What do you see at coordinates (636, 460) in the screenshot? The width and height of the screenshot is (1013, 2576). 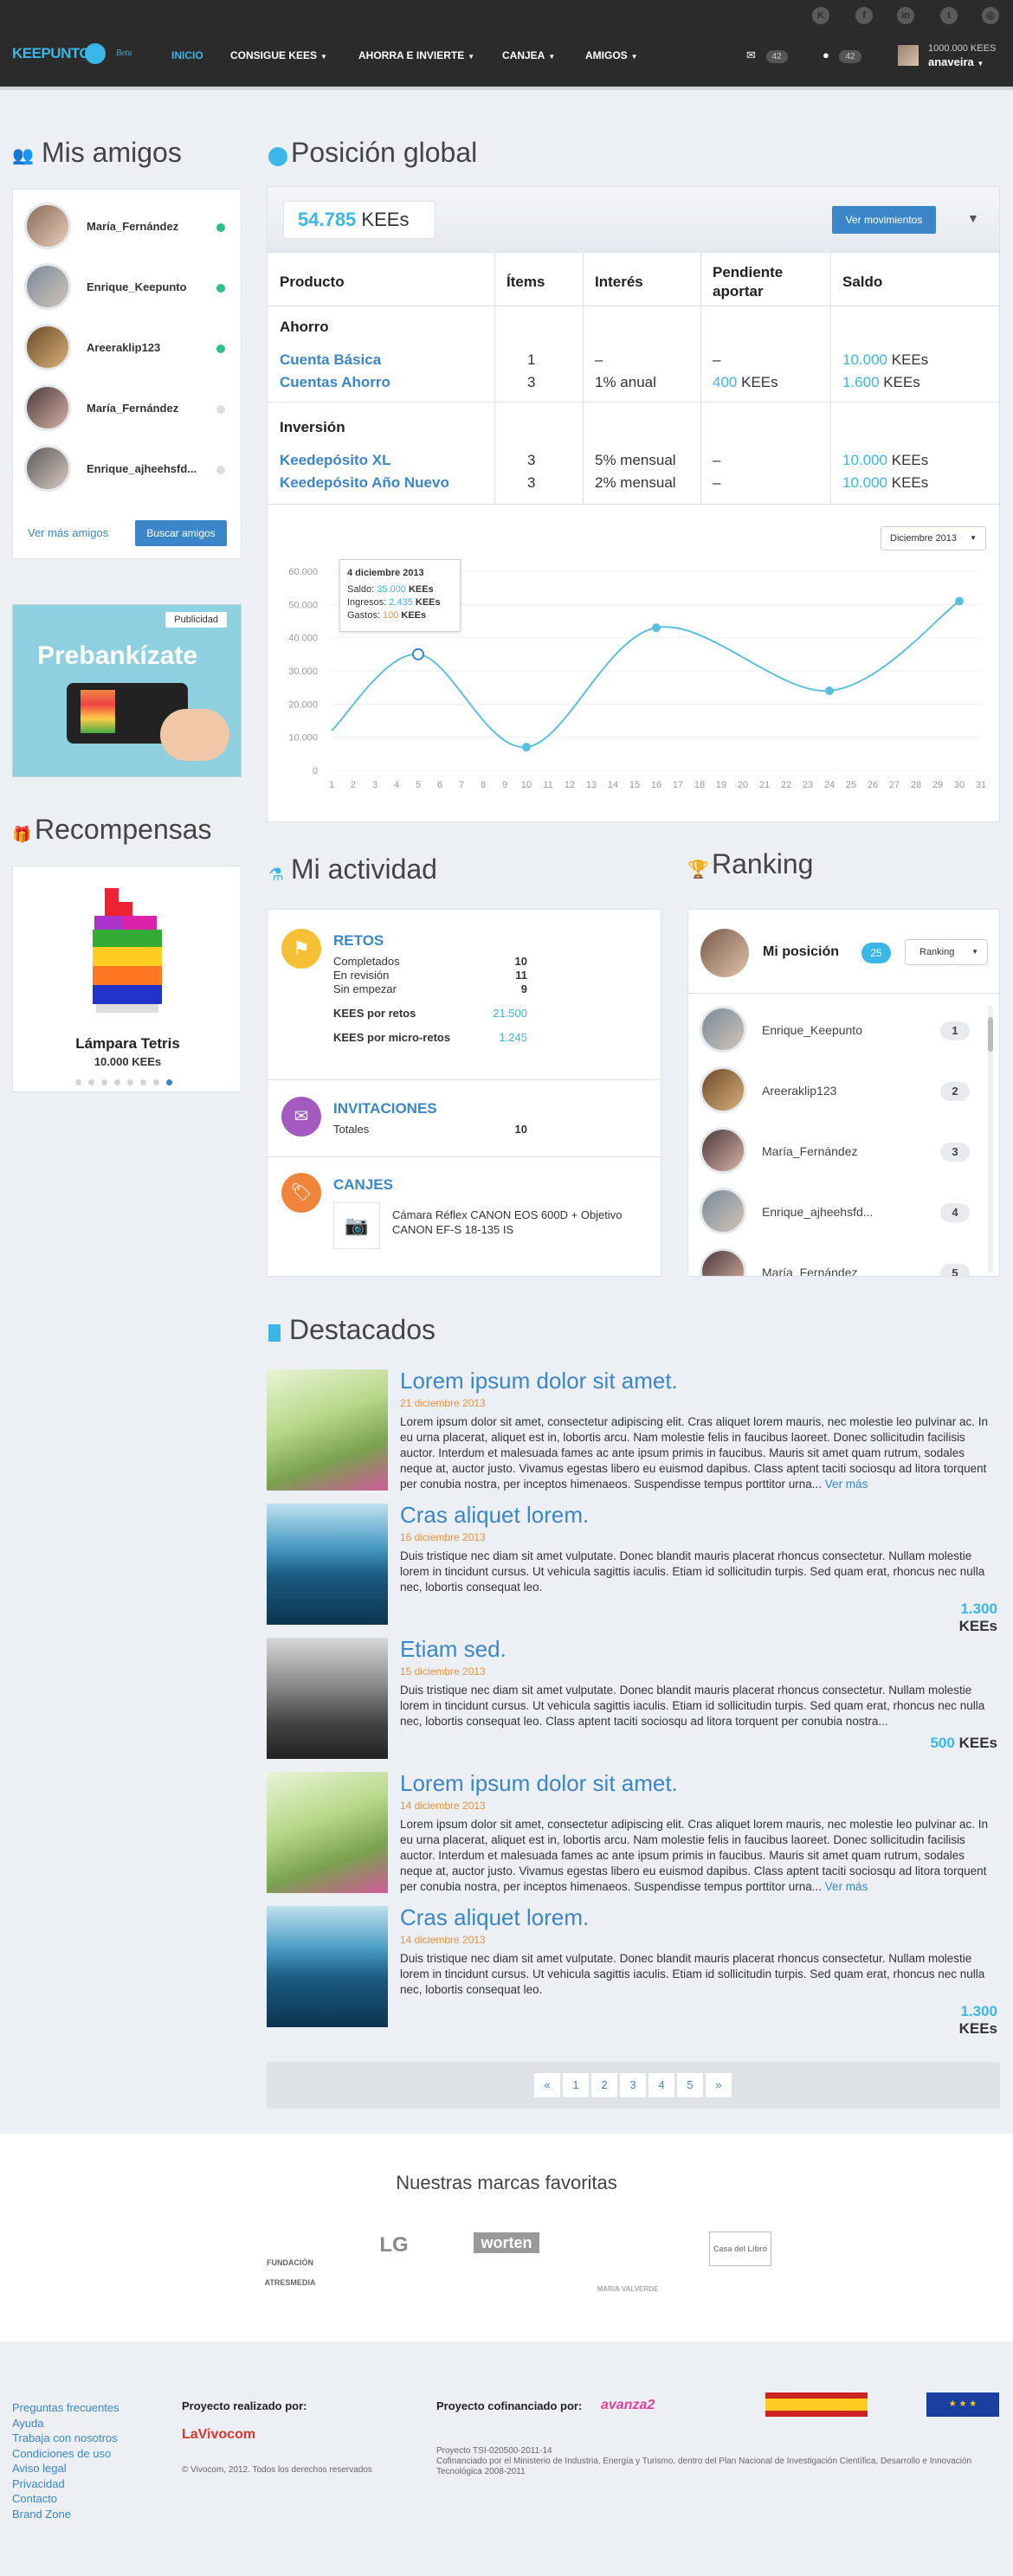 I see `interest-value: 5% mensual` at bounding box center [636, 460].